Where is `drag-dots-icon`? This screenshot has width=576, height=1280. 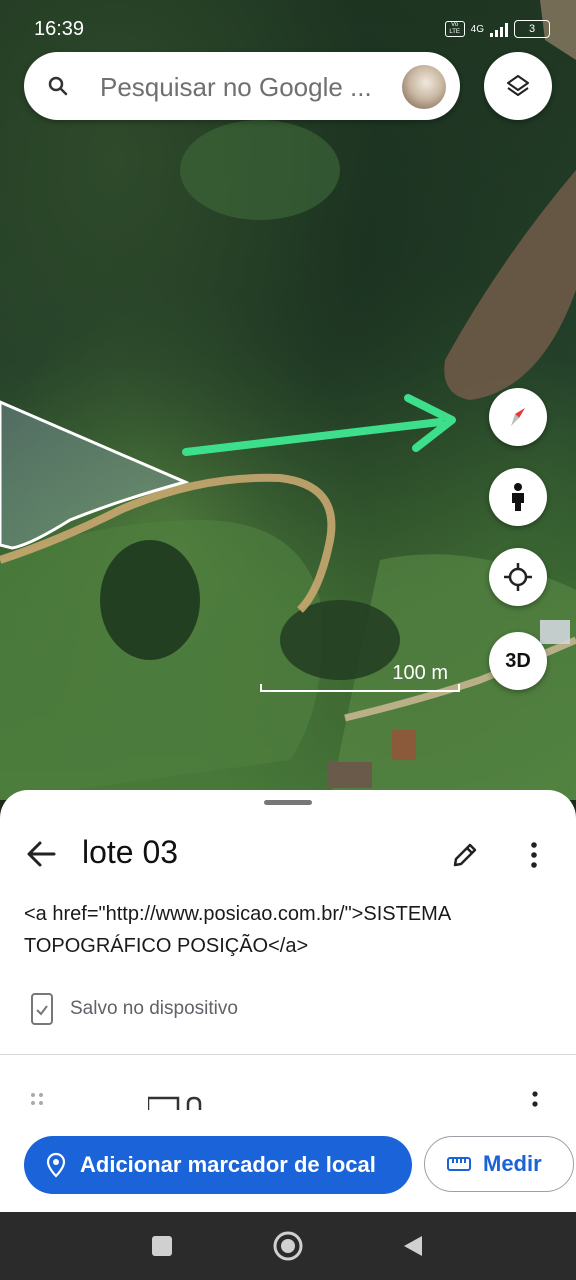
drag-dots-icon is located at coordinates (38, 1100).